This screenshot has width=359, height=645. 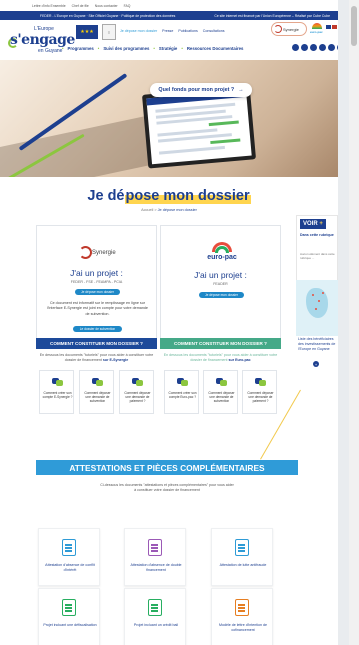 What do you see at coordinates (87, 32) in the screenshot?
I see `eu-flag-icon: ★★★` at bounding box center [87, 32].